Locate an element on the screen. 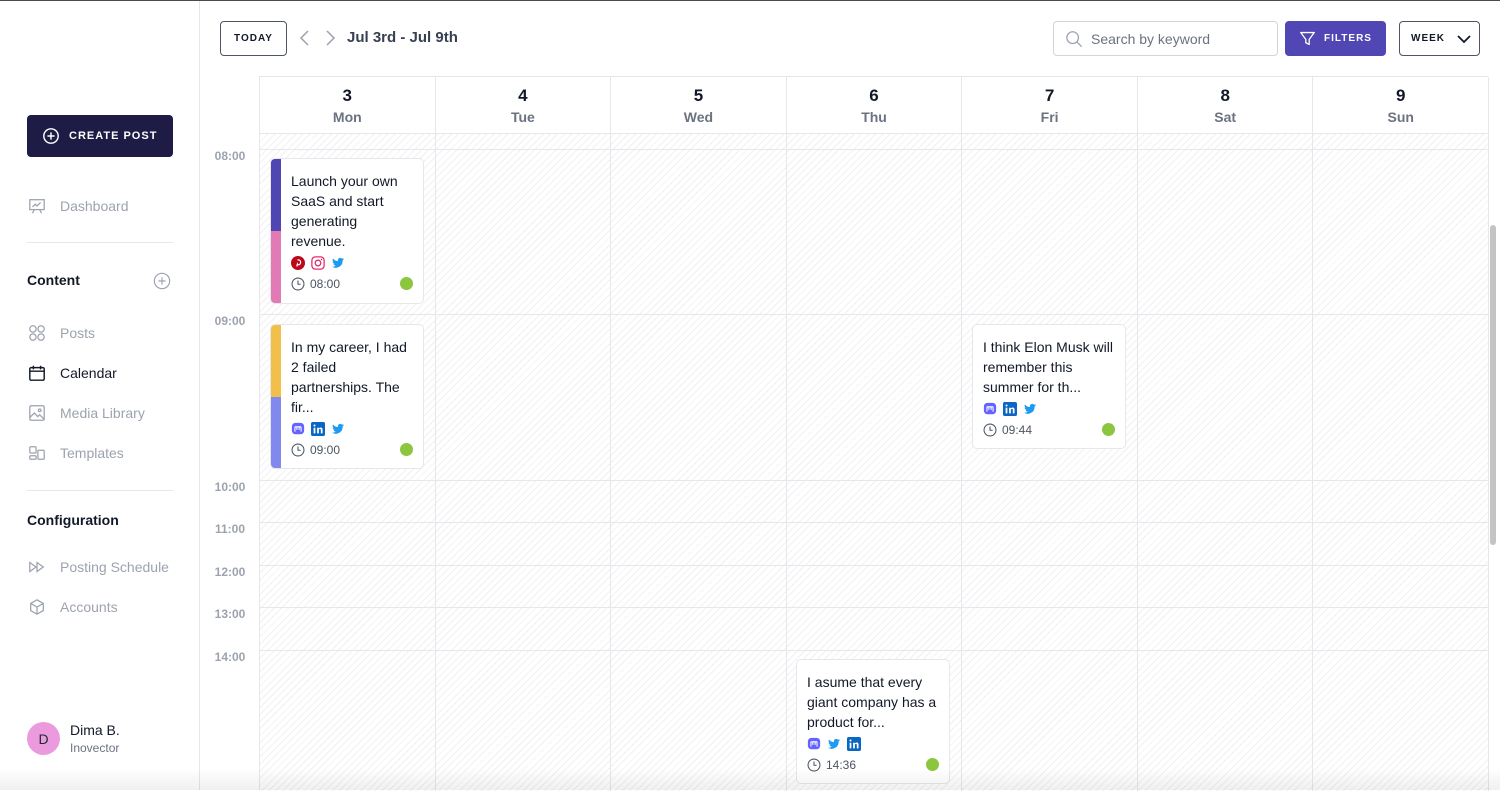 The width and height of the screenshot is (1500, 791). day-name: Tue is located at coordinates (522, 117).